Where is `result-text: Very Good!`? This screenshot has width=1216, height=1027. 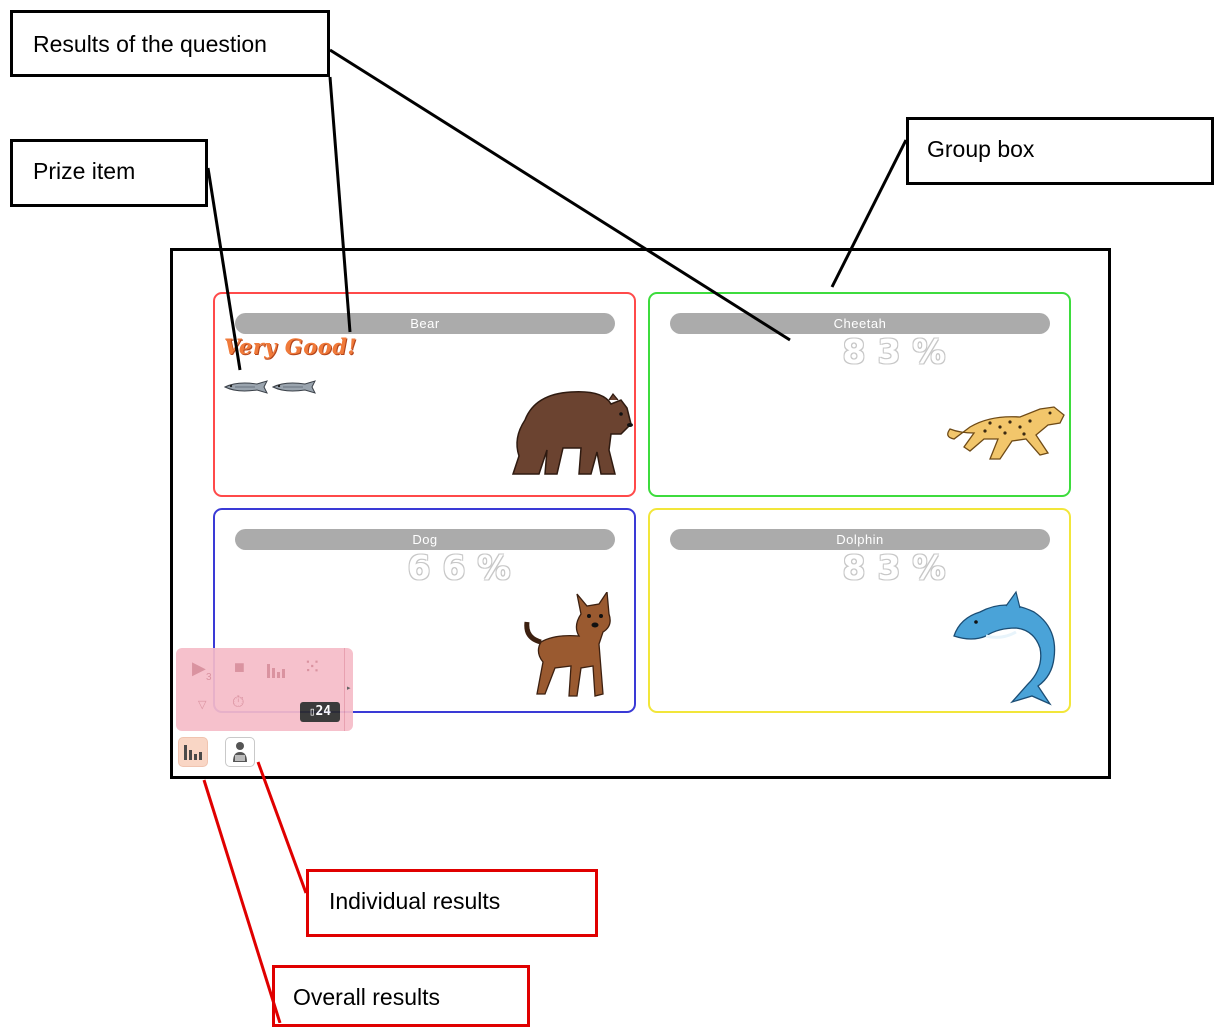 result-text: Very Good! is located at coordinates (291, 346).